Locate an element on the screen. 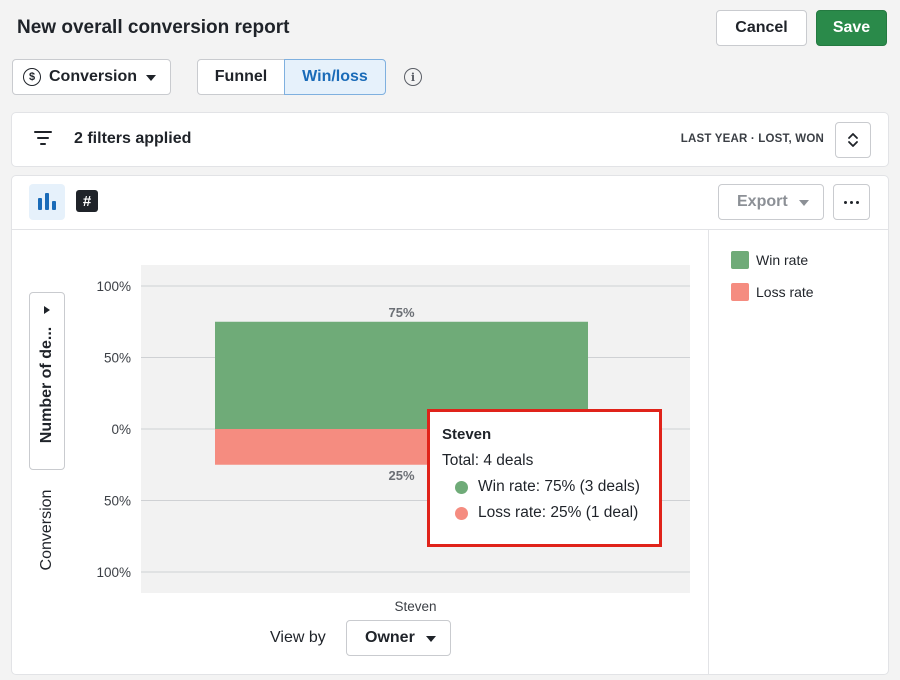 This screenshot has width=900, height=680. tooltip-dot-win is located at coordinates (461, 487).